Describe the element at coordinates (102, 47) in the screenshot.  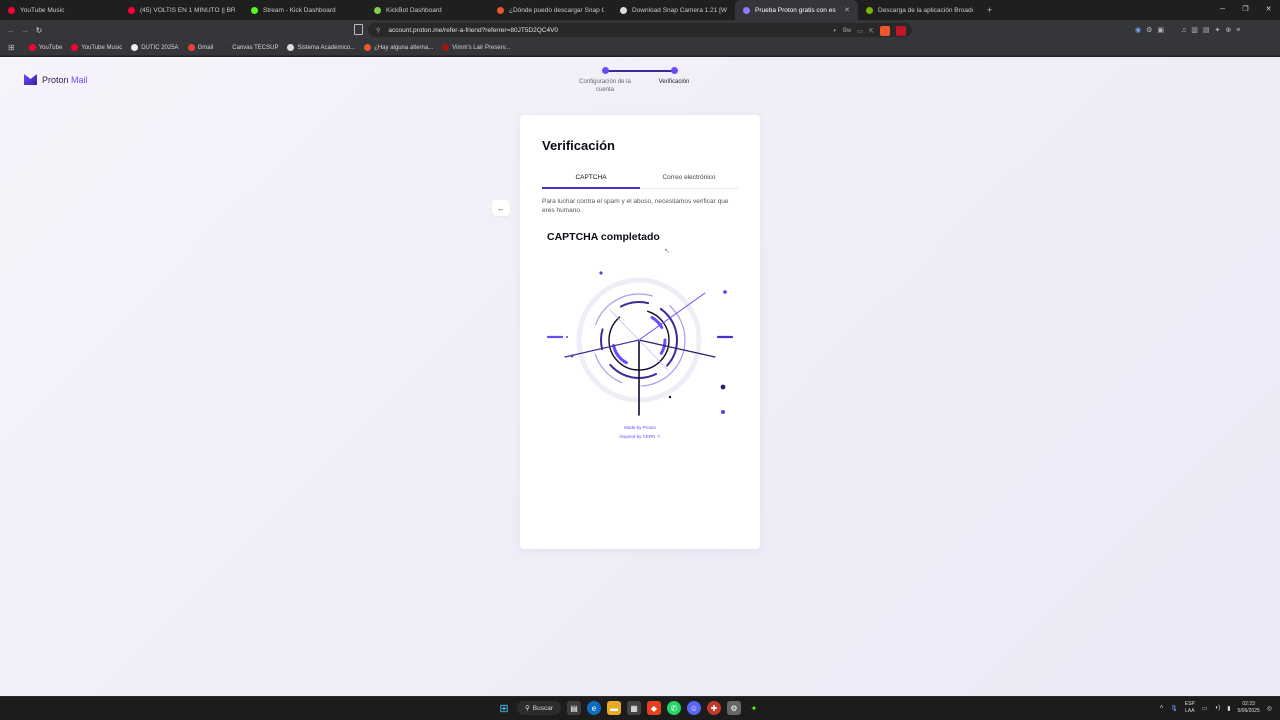
I see `bookmark-label: YouTube Music` at that location.